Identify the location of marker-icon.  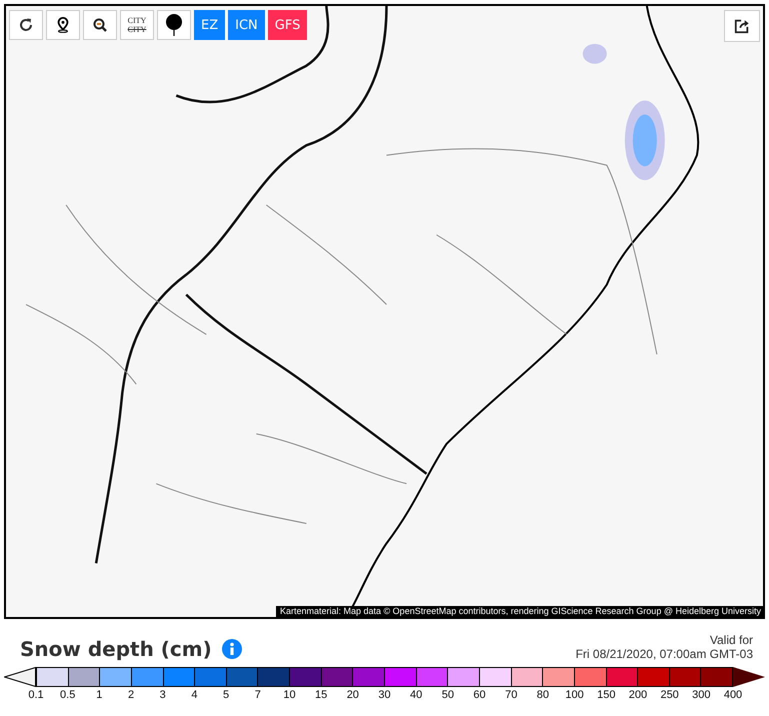
(174, 25).